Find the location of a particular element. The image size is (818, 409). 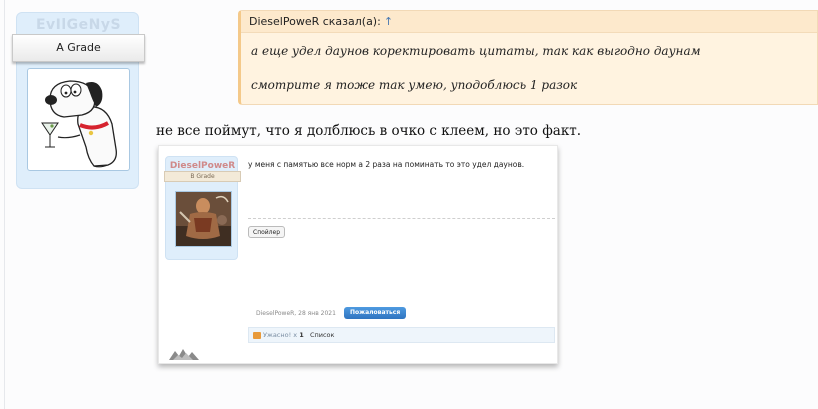

divider is located at coordinates (401, 218).